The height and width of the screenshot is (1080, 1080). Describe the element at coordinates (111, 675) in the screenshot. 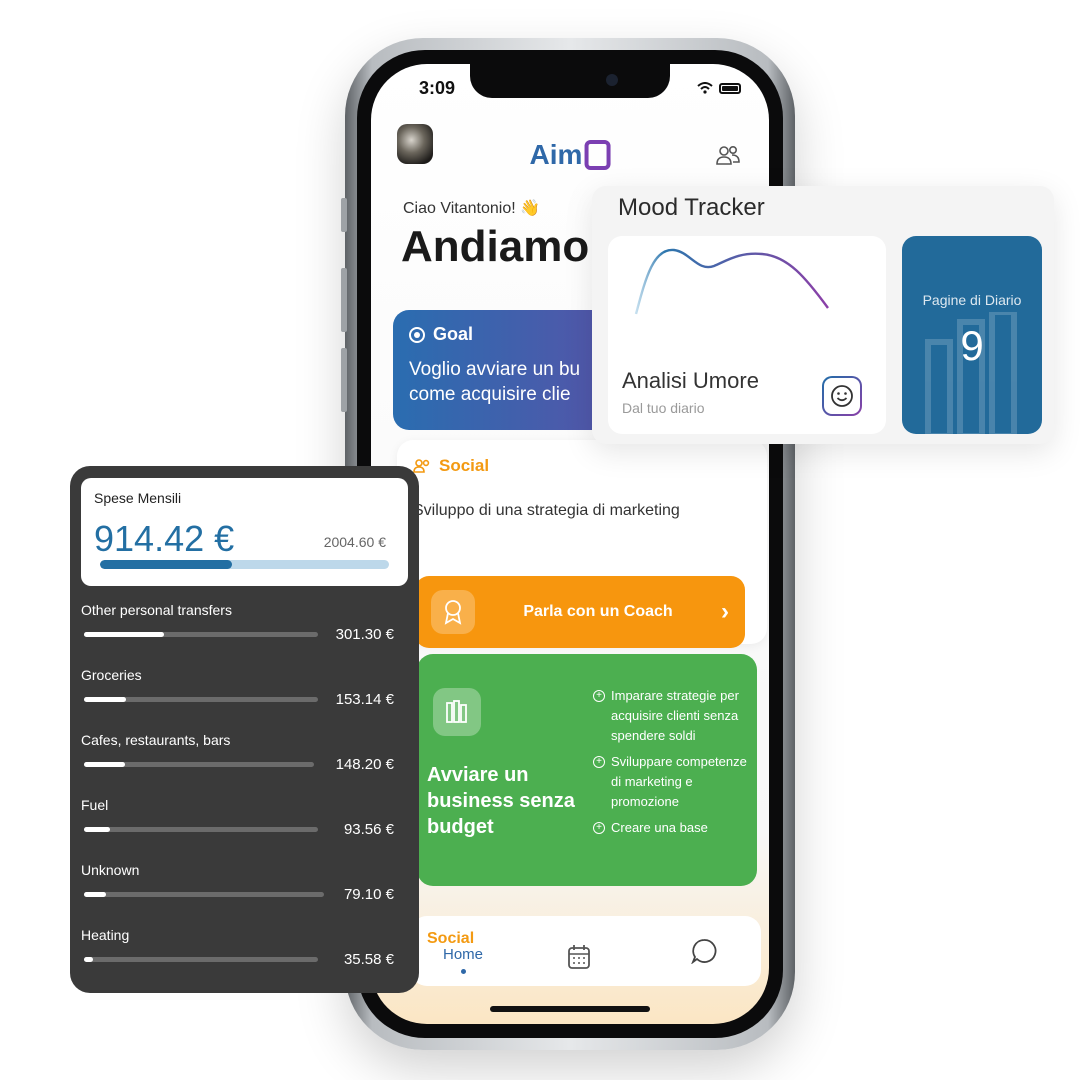

I see `expense-category-name: Groceries` at that location.